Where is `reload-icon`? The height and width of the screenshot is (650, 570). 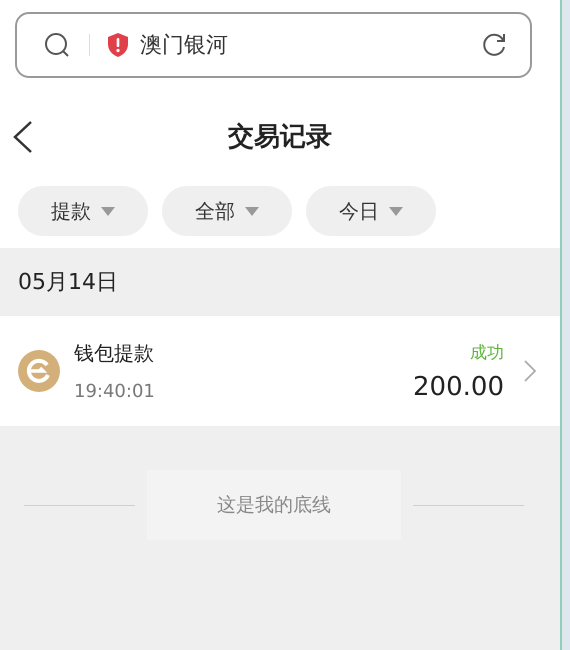
reload-icon is located at coordinates (494, 45).